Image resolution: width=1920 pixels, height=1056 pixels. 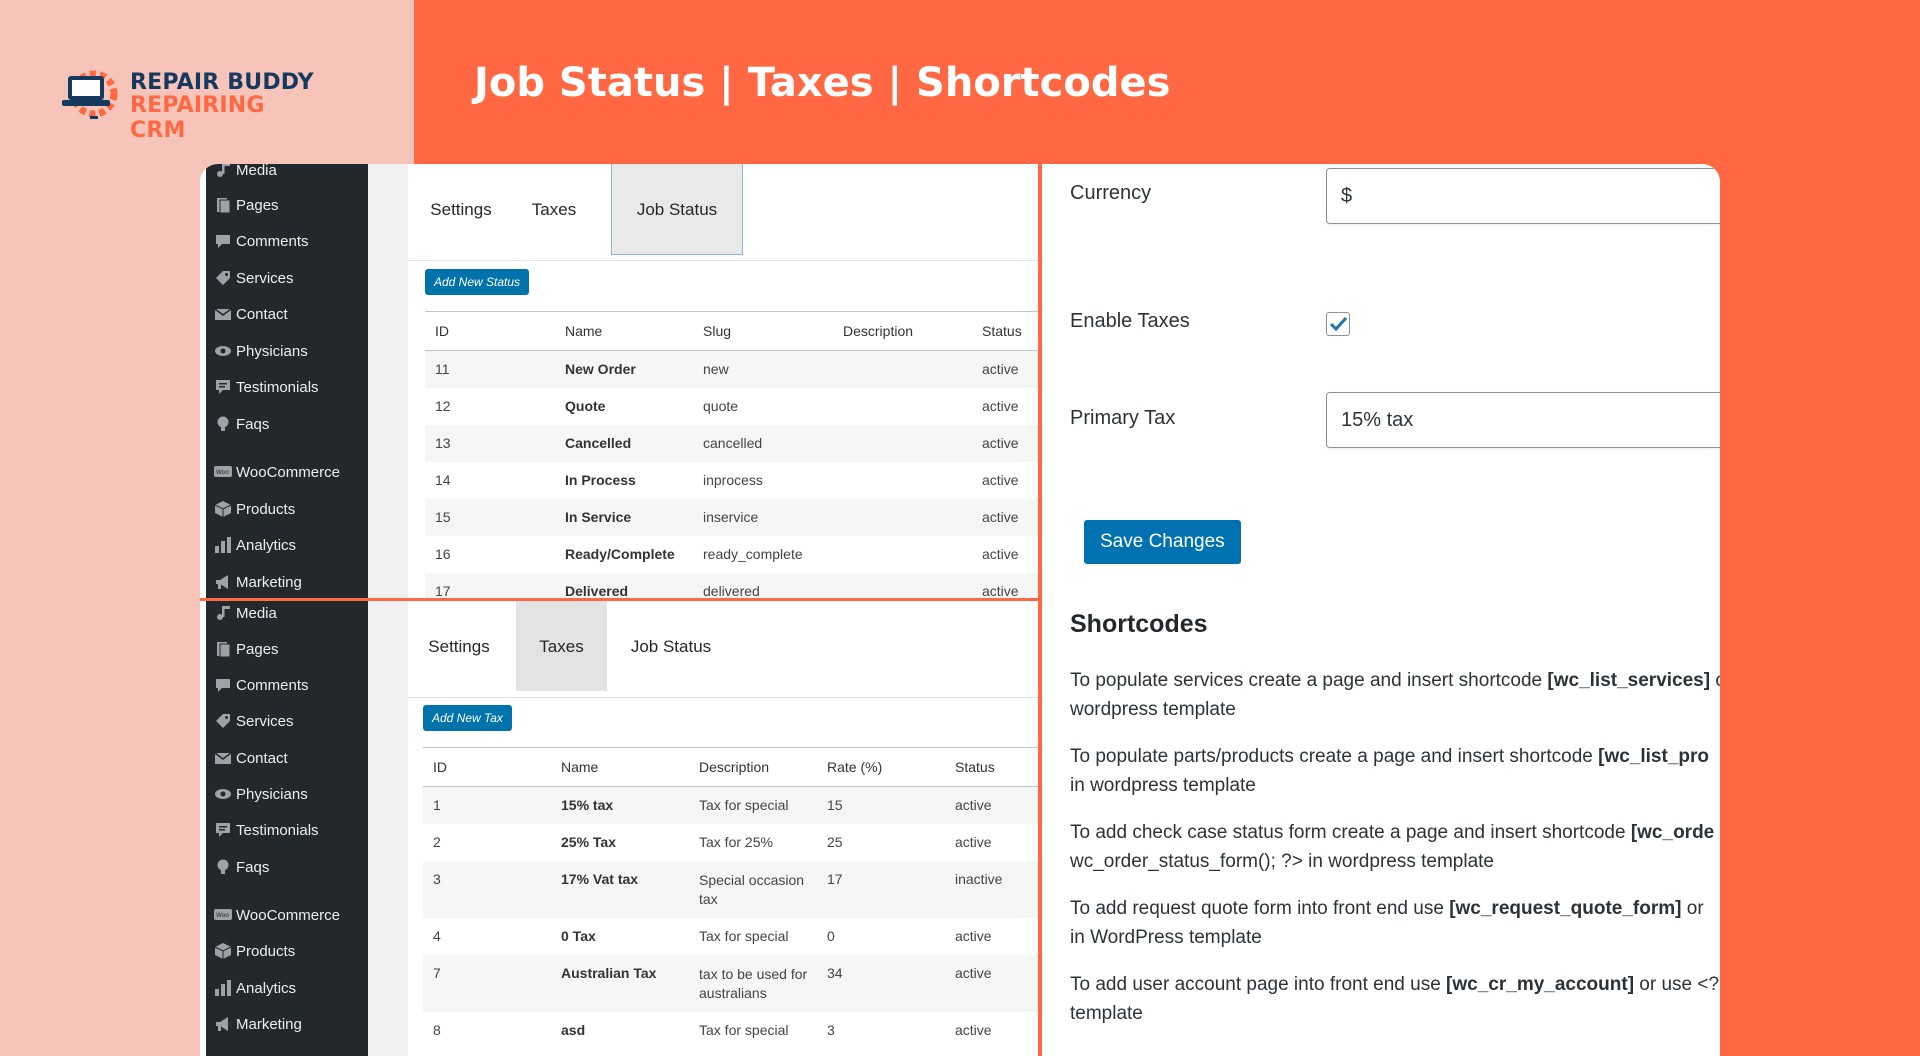 I want to click on admin-gutter, so click(x=388, y=828).